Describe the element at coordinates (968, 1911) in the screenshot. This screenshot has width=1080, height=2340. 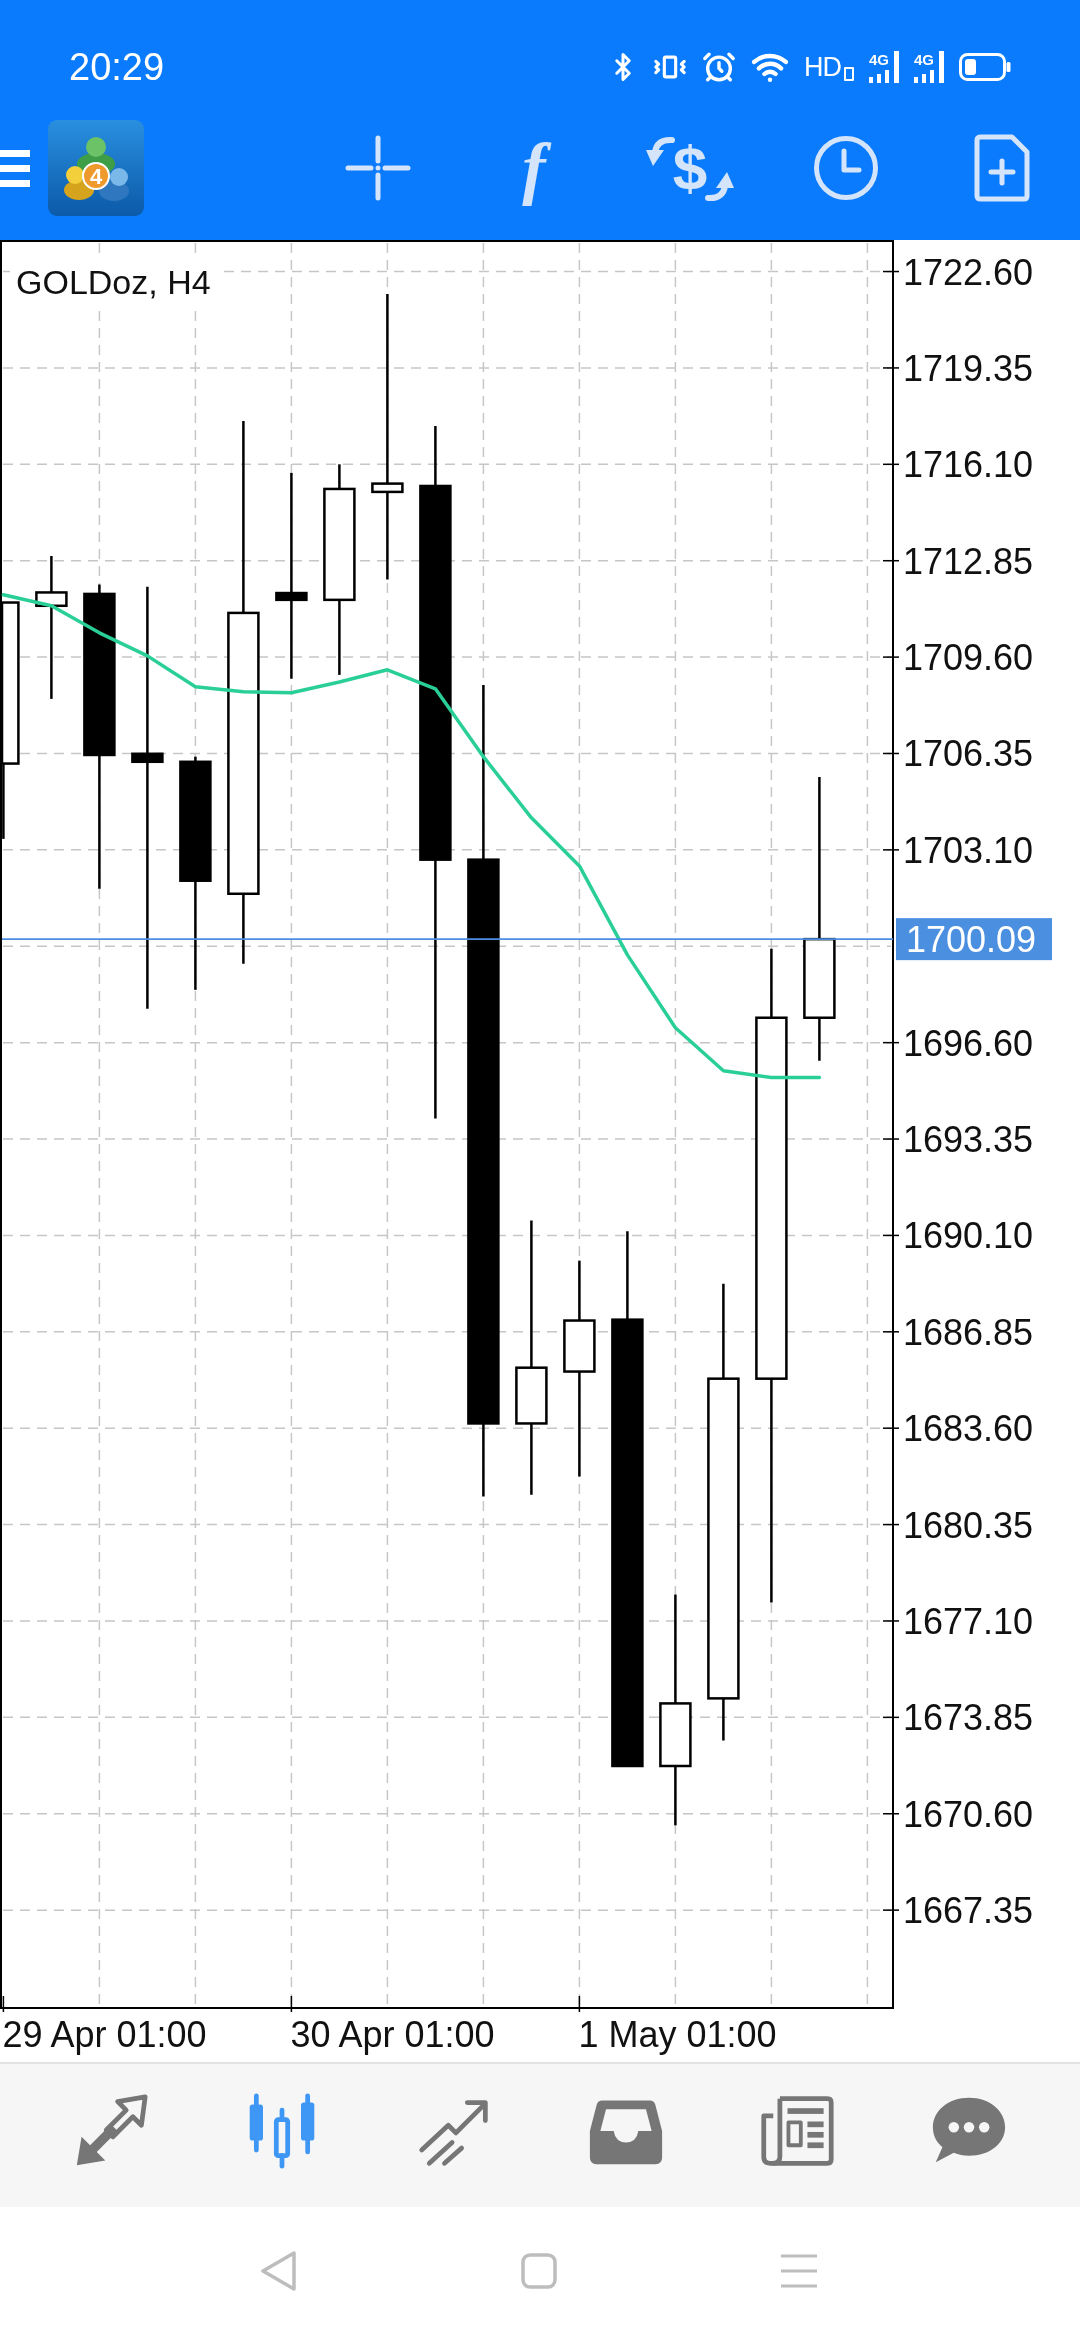
I see `price-label: 1667.35` at that location.